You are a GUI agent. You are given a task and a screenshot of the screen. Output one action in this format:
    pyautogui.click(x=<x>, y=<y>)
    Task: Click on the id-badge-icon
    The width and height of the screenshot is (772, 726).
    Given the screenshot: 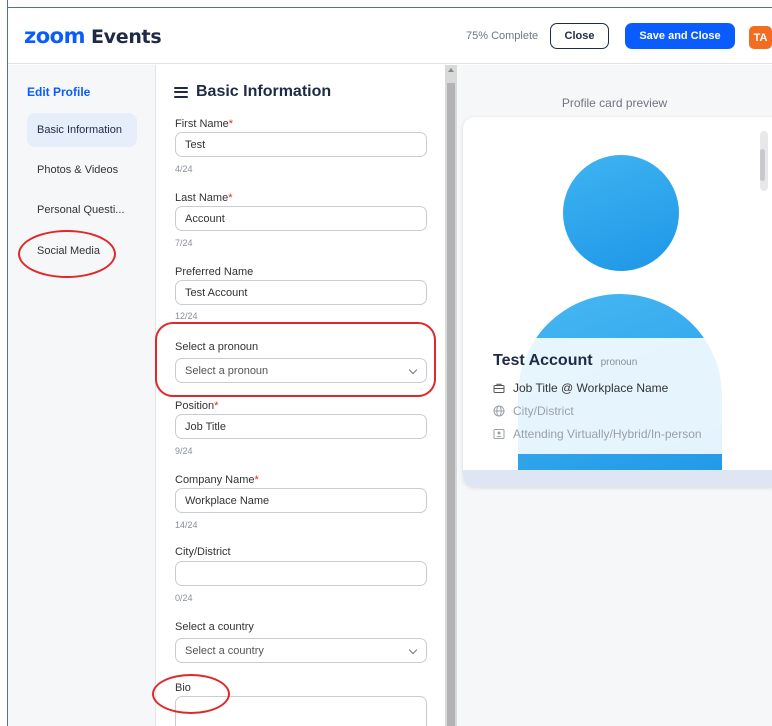 What is the action you would take?
    pyautogui.click(x=499, y=434)
    